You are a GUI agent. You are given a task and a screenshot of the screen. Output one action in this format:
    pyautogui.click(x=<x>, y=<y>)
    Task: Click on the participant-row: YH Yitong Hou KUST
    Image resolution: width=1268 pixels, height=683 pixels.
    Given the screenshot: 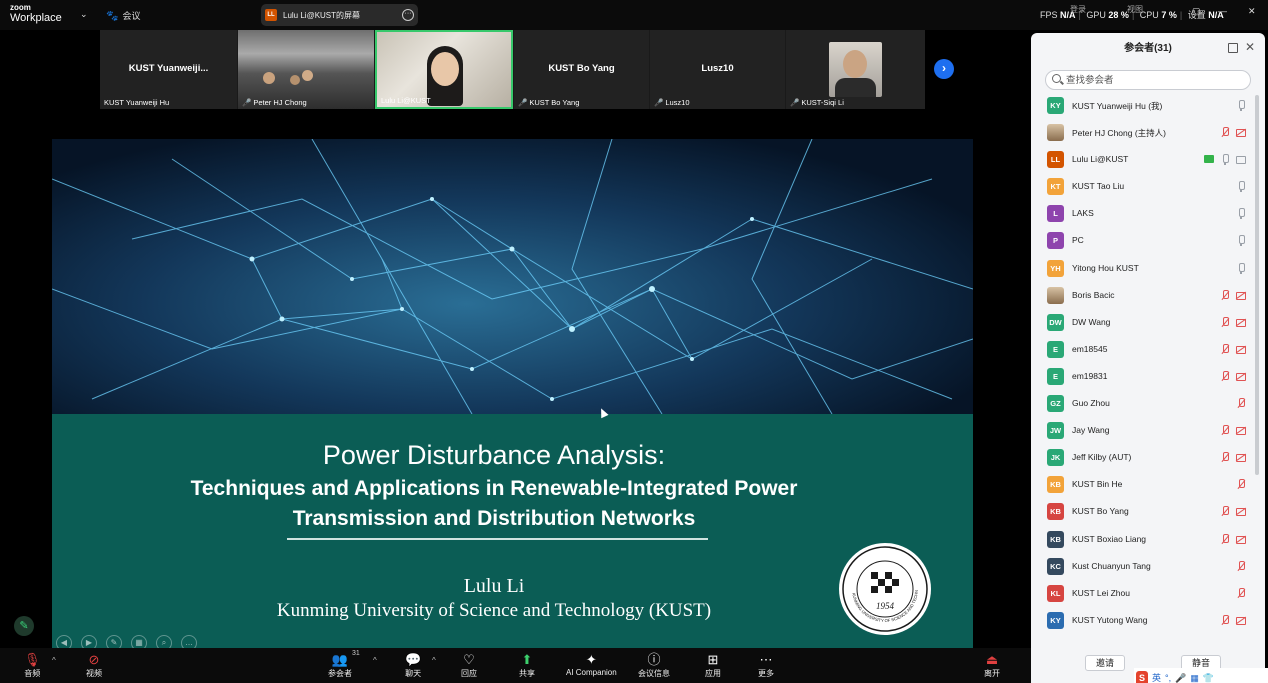 What is the action you would take?
    pyautogui.click(x=1148, y=268)
    